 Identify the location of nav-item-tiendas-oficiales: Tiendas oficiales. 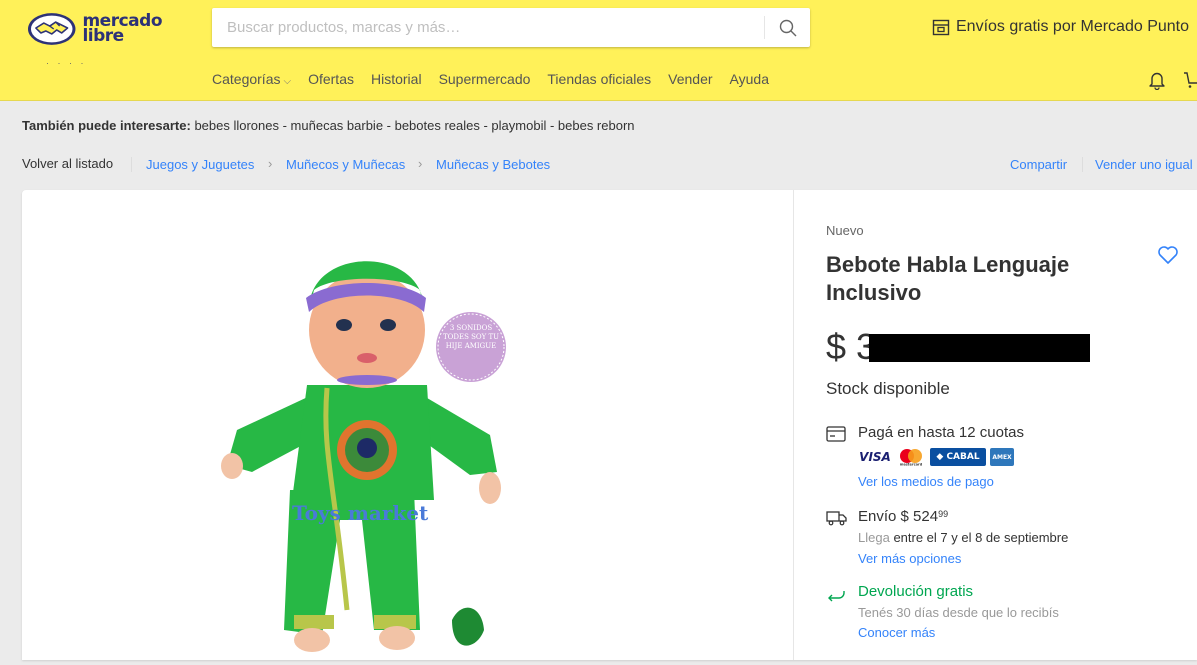
(599, 79).